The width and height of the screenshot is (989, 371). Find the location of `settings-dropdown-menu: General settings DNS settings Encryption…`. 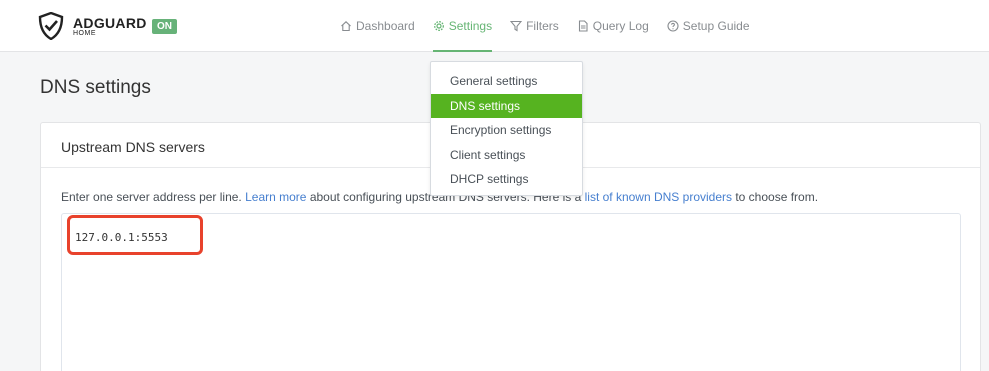

settings-dropdown-menu: General settings DNS settings Encryption… is located at coordinates (506, 128).